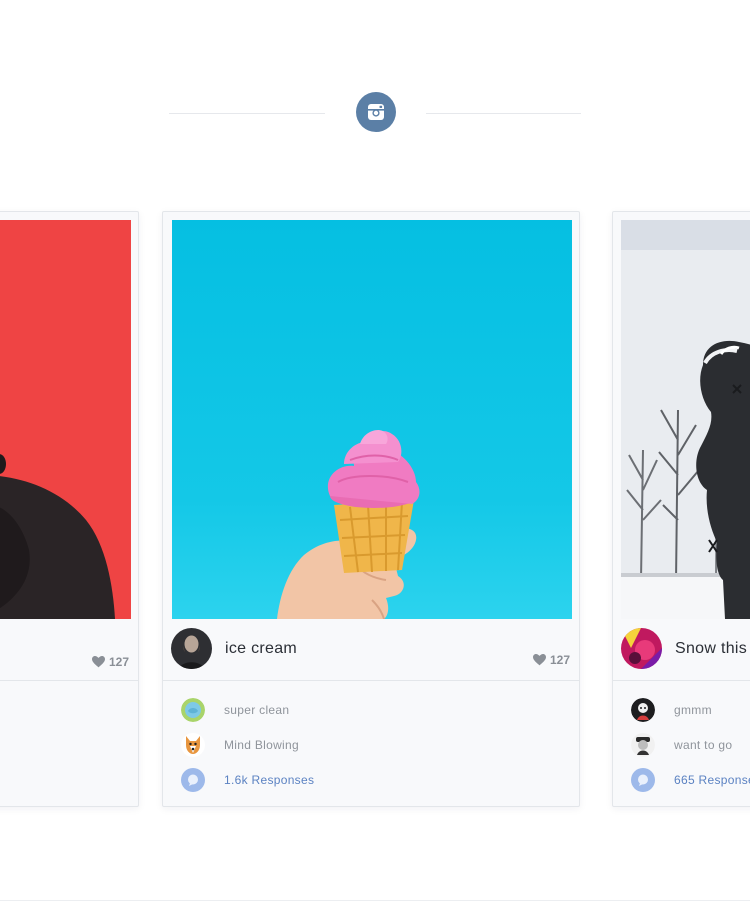  What do you see at coordinates (261, 649) in the screenshot?
I see `post-title: ice cream` at bounding box center [261, 649].